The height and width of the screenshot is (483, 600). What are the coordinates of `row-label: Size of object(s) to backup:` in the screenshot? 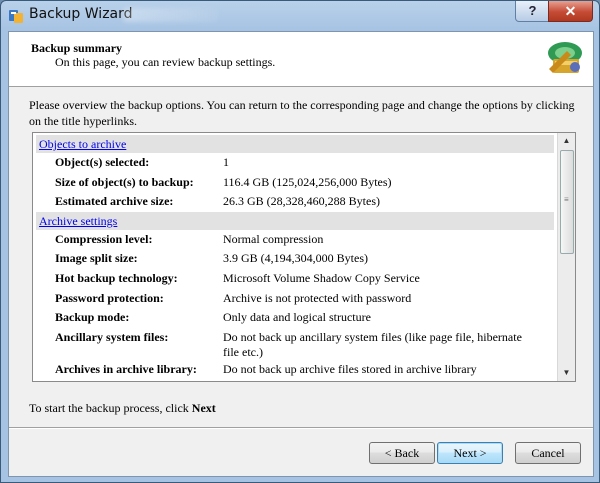 It's located at (124, 181).